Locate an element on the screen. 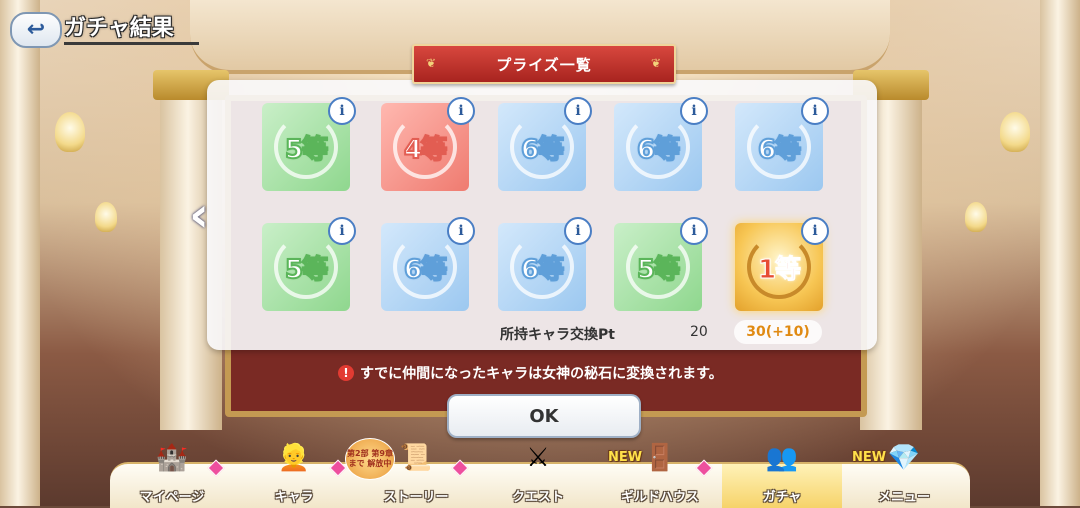 The width and height of the screenshot is (1080, 508). prize-tile: 1等 i is located at coordinates (782, 264).